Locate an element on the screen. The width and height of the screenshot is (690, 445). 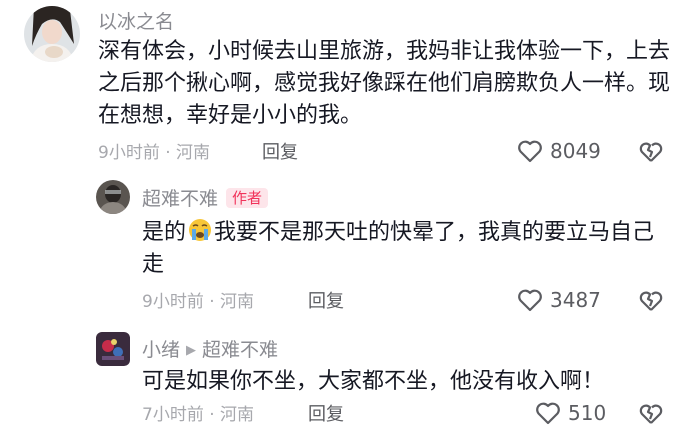
like-button: 510 is located at coordinates (570, 413).